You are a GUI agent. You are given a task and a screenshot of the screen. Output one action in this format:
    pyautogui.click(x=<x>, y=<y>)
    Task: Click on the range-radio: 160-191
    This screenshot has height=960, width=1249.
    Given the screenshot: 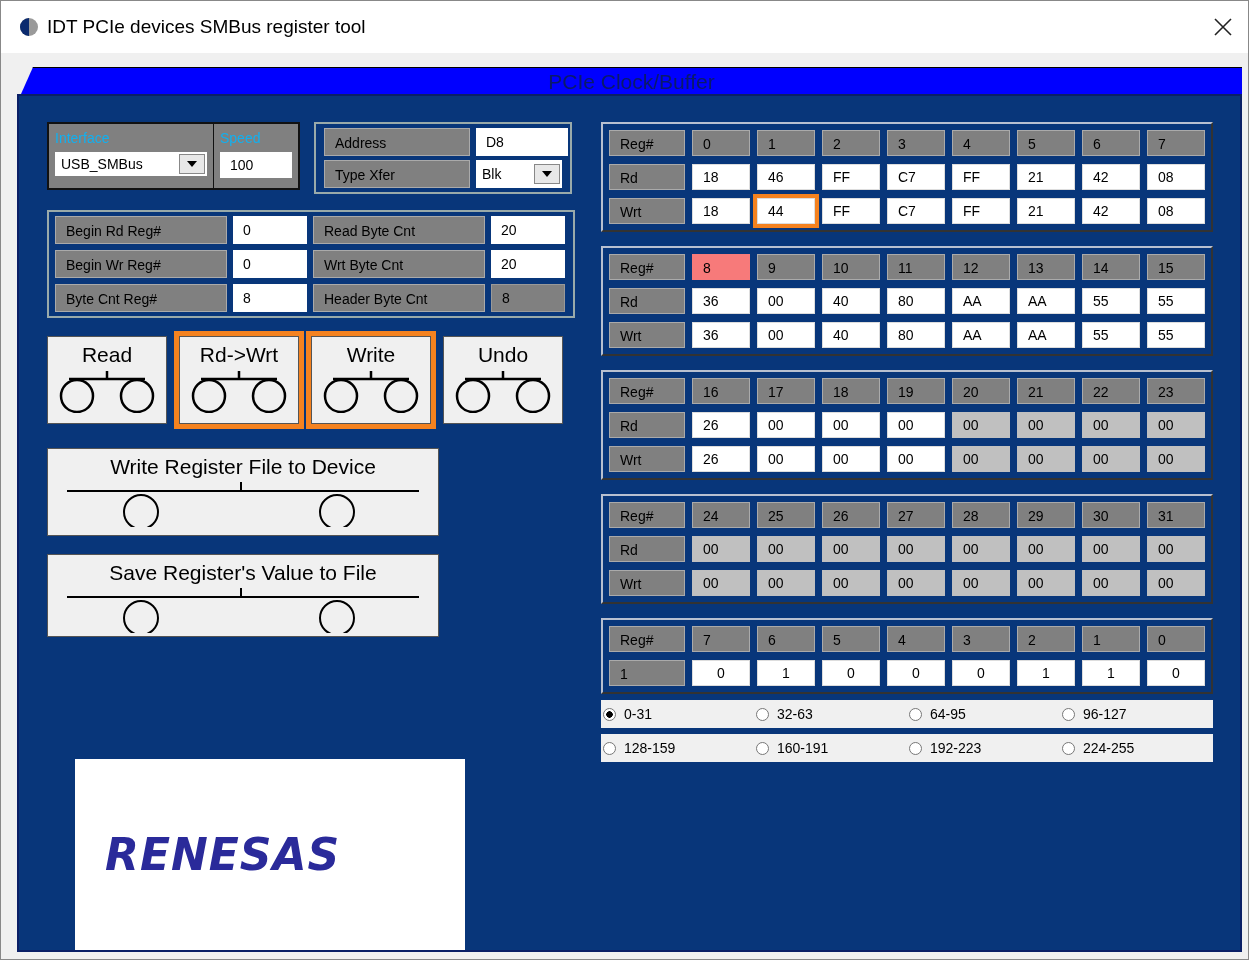 What is the action you would take?
    pyautogui.click(x=791, y=748)
    